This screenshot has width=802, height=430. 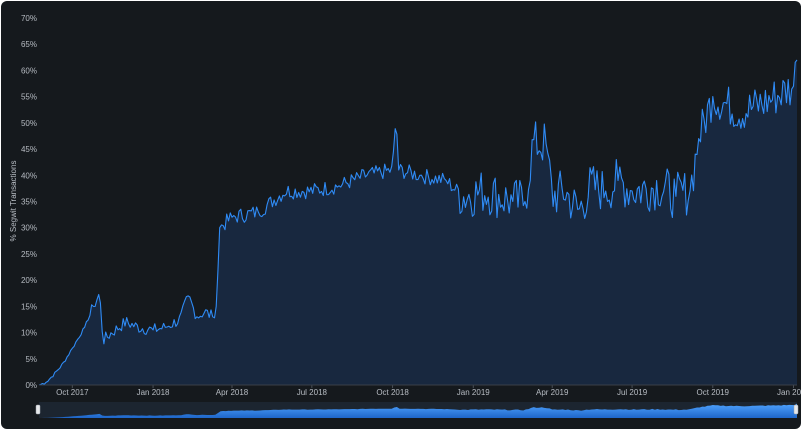 I want to click on y-tick-label: 5%, so click(x=31, y=359).